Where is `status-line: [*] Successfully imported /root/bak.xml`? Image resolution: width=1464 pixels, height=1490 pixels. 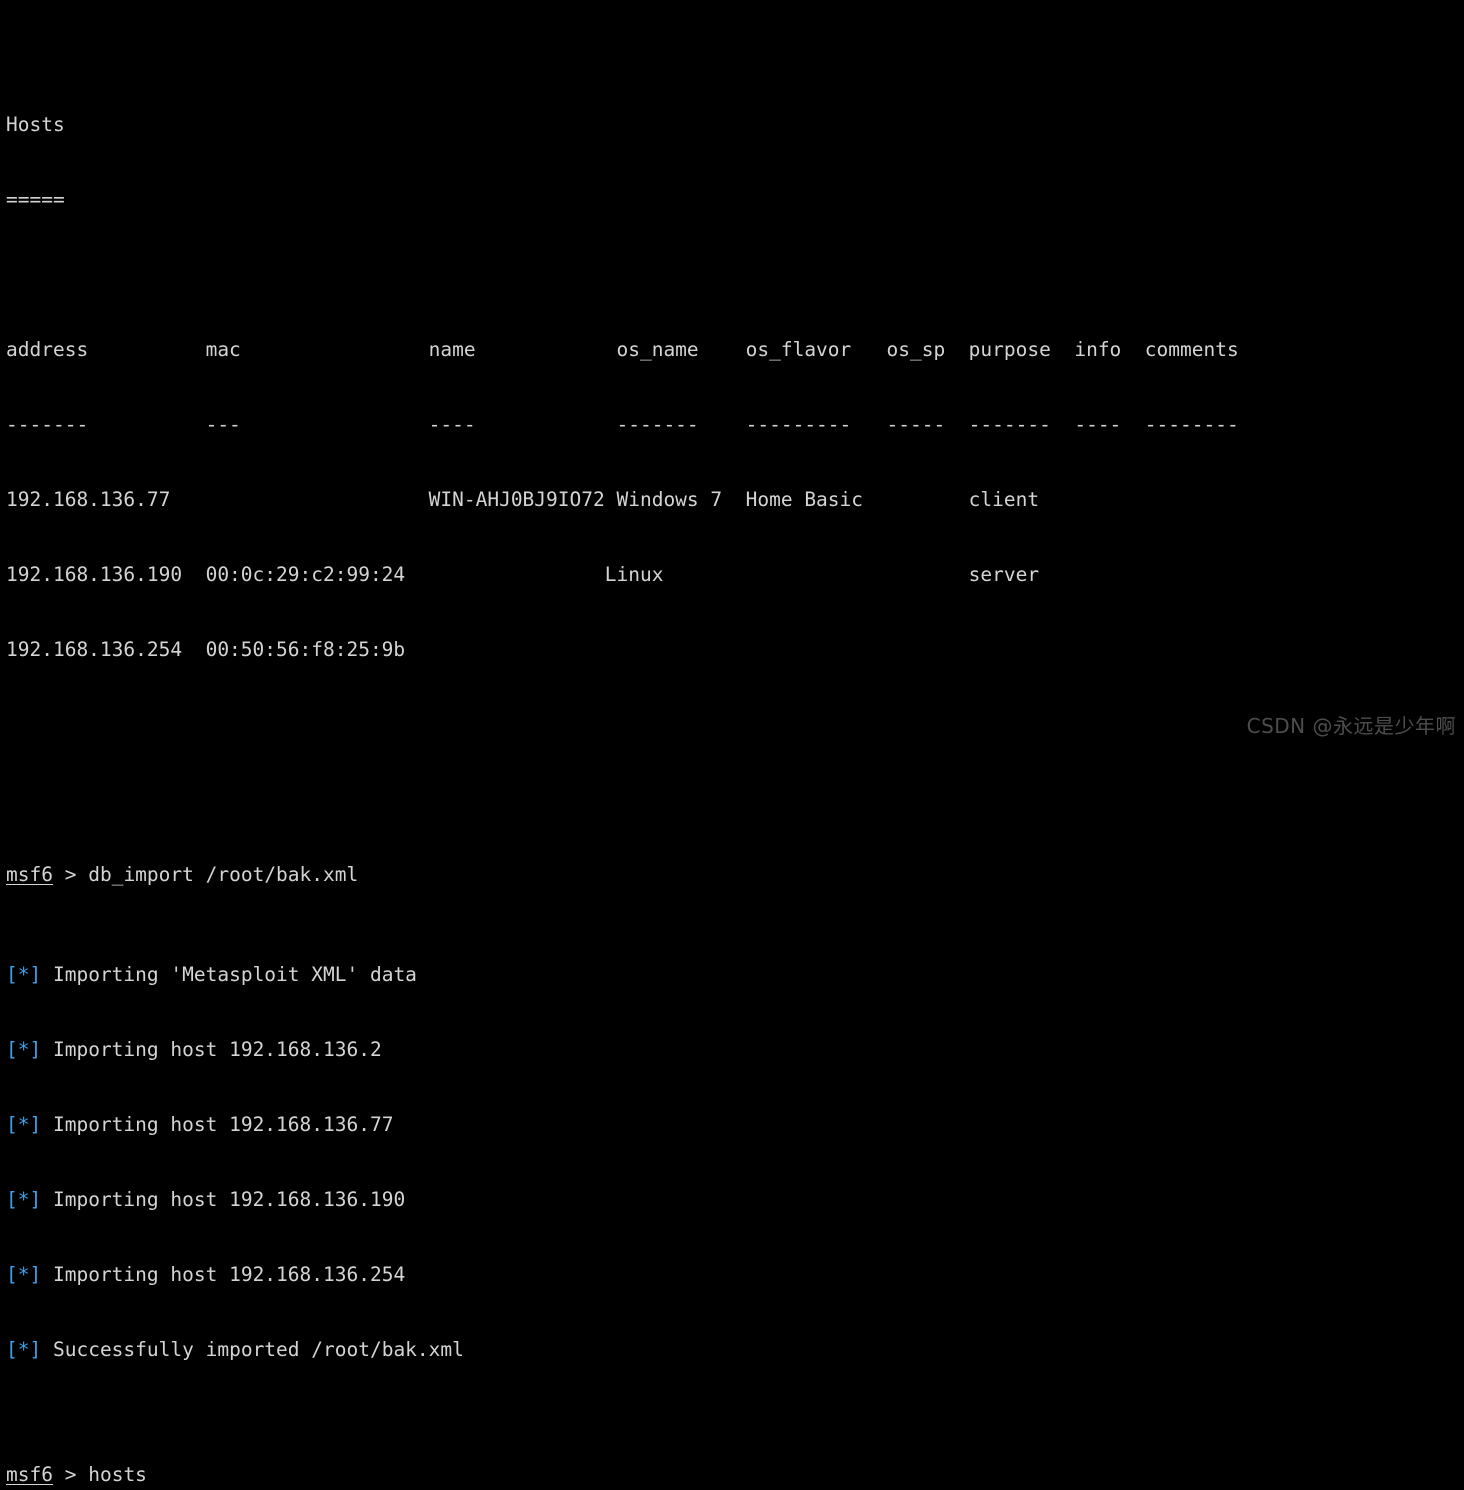 status-line: [*] Successfully imported /root/bak.xml is located at coordinates (735, 1349).